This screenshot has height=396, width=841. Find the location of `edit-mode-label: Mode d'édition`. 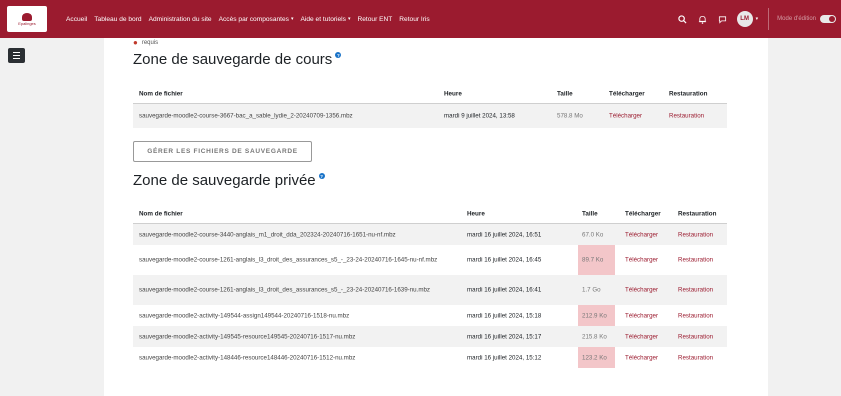

edit-mode-label: Mode d'édition is located at coordinates (796, 19).